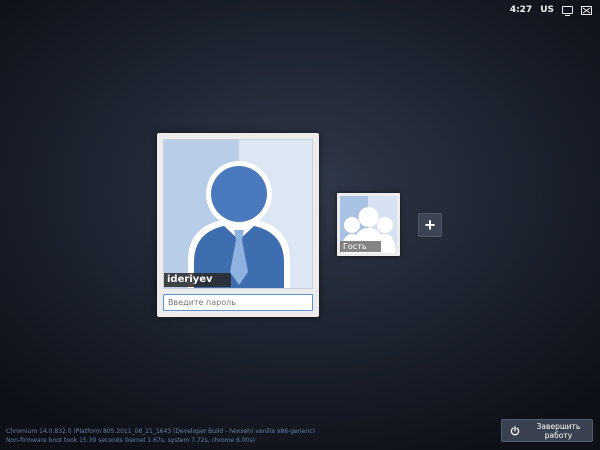 The width and height of the screenshot is (600, 450). Describe the element at coordinates (368, 224) in the screenshot. I see `guest-pod: Гость` at that location.